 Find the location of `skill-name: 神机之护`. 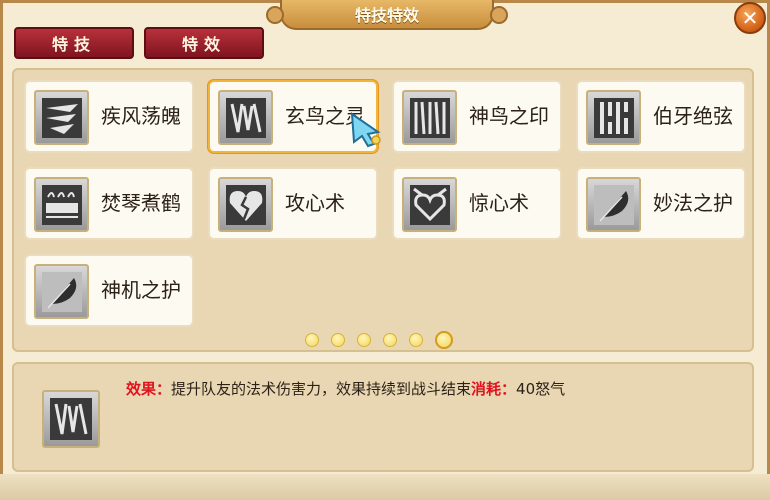

skill-name: 神机之护 is located at coordinates (141, 290).